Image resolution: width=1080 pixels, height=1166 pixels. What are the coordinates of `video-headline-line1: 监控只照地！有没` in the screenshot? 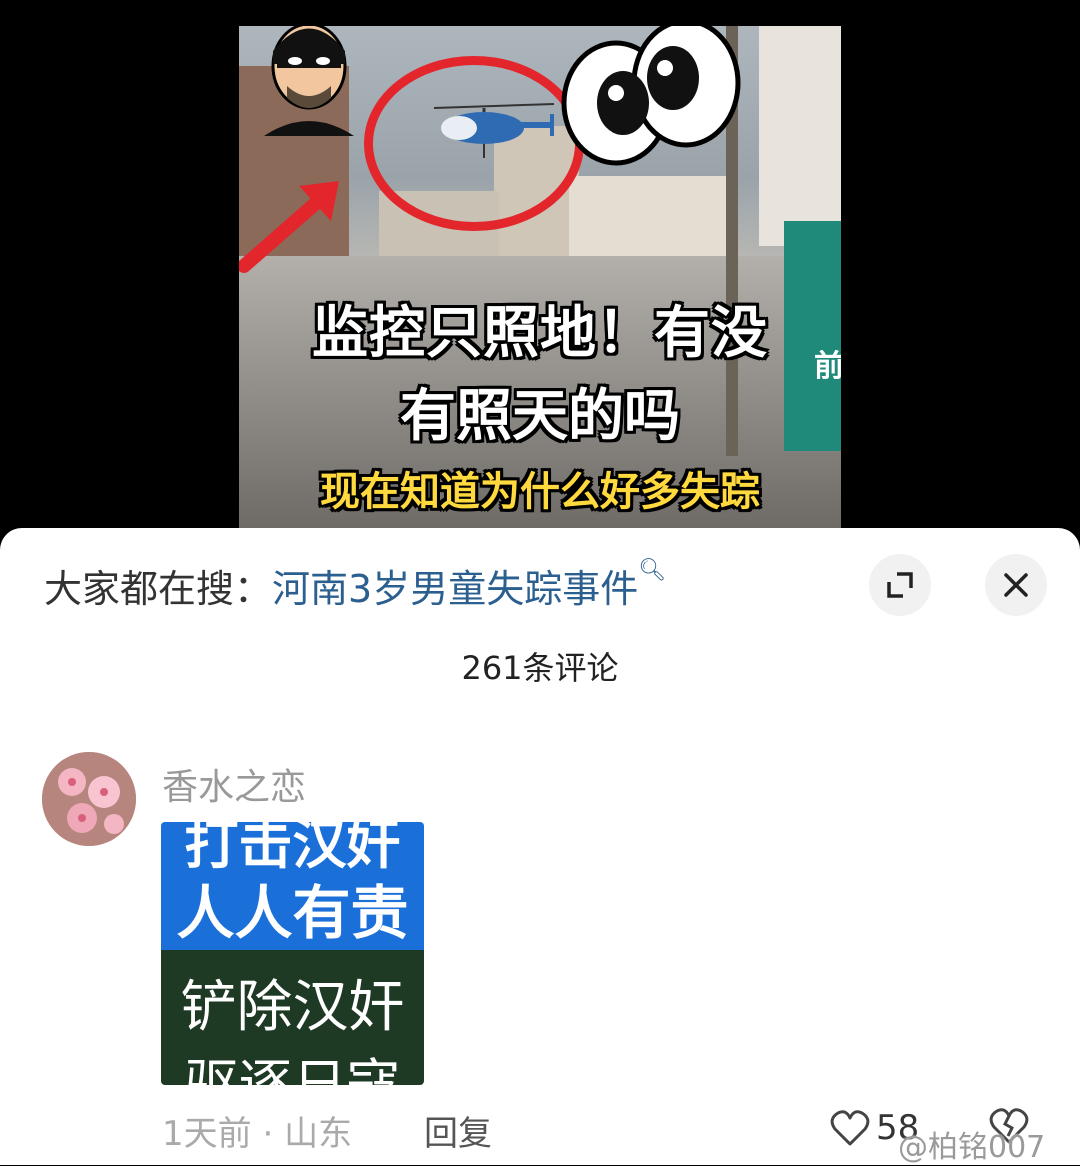 It's located at (540, 333).